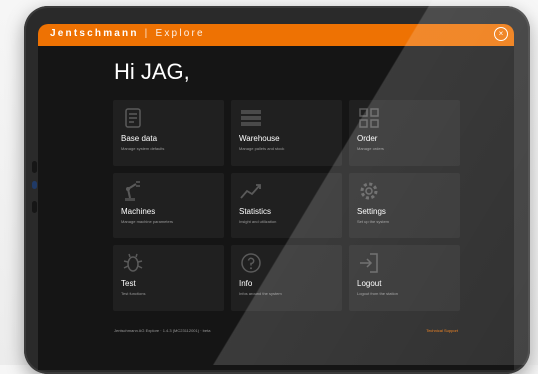 This screenshot has width=538, height=374. I want to click on tile-label: Warehouse, so click(259, 138).